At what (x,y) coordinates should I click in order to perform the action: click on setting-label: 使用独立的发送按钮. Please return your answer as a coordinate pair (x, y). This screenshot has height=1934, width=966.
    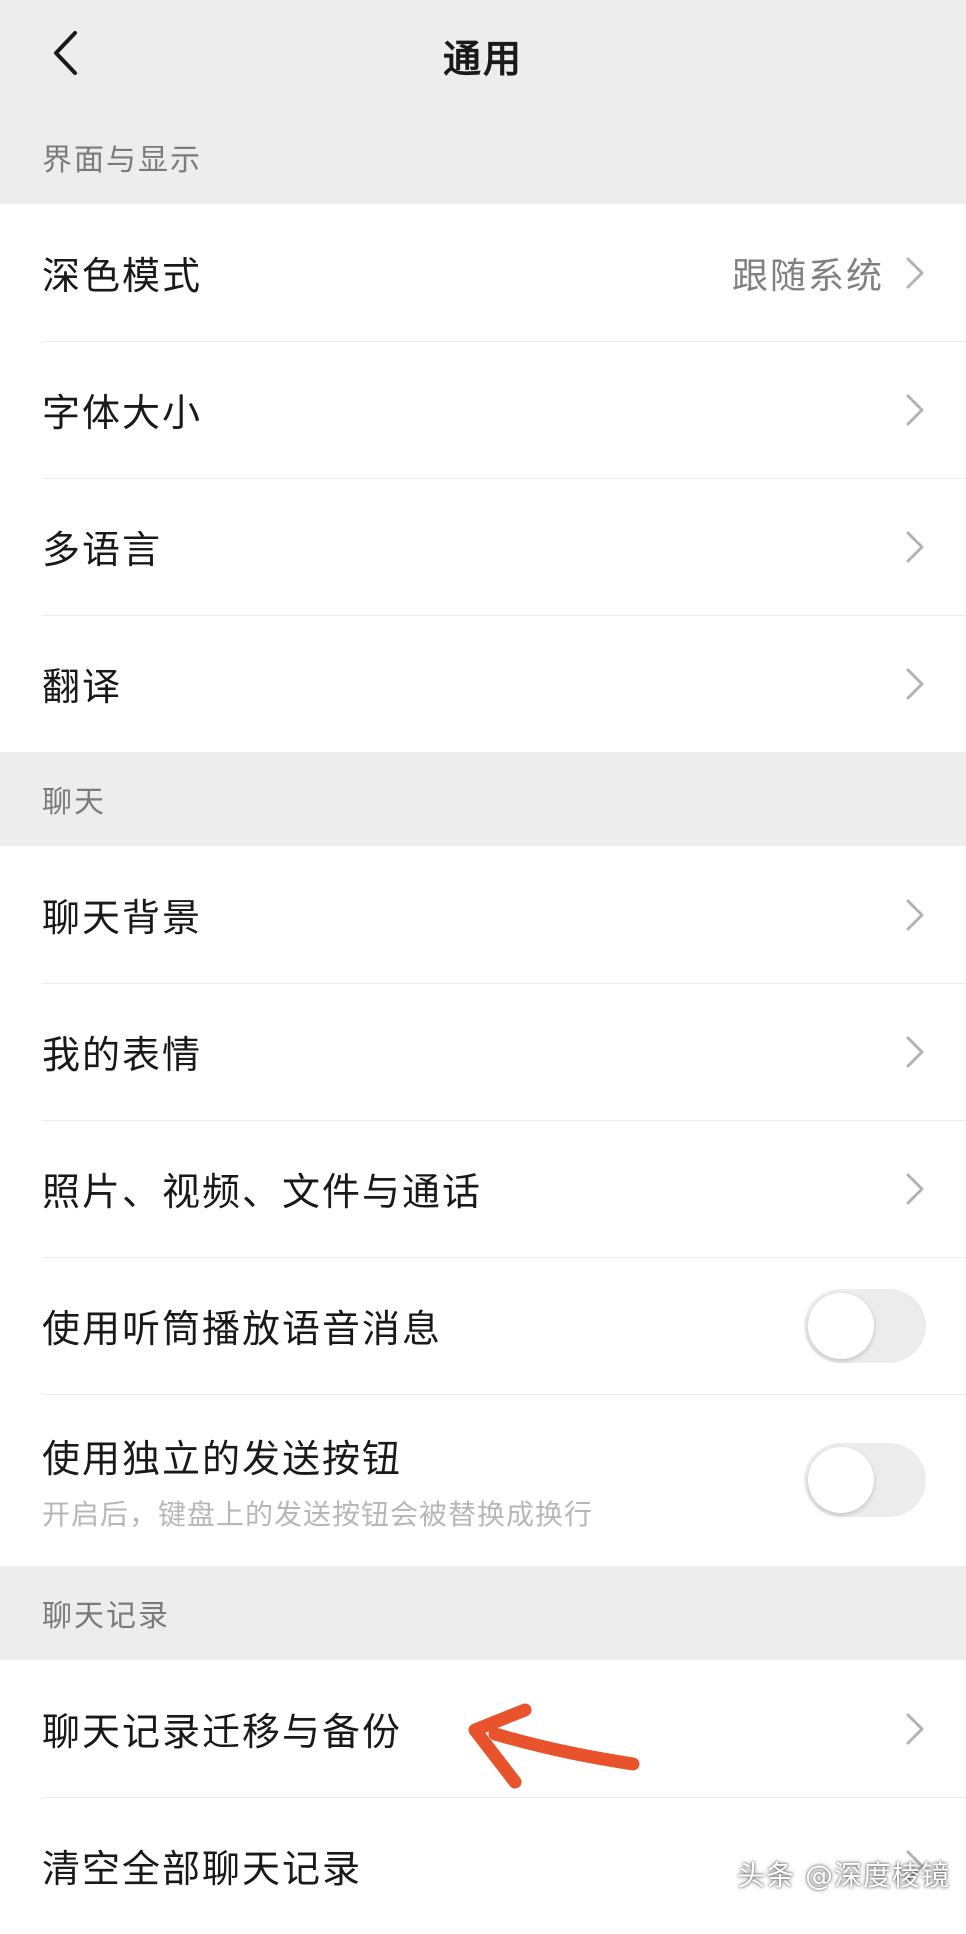
    Looking at the image, I should click on (222, 1458).